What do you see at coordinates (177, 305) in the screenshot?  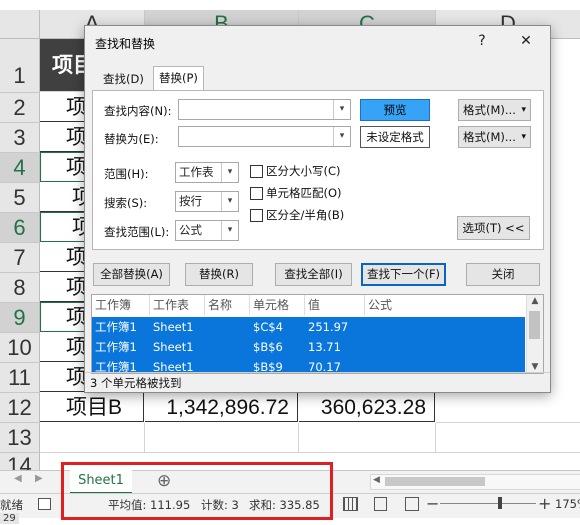 I see `result-header-sheet: 工作表` at bounding box center [177, 305].